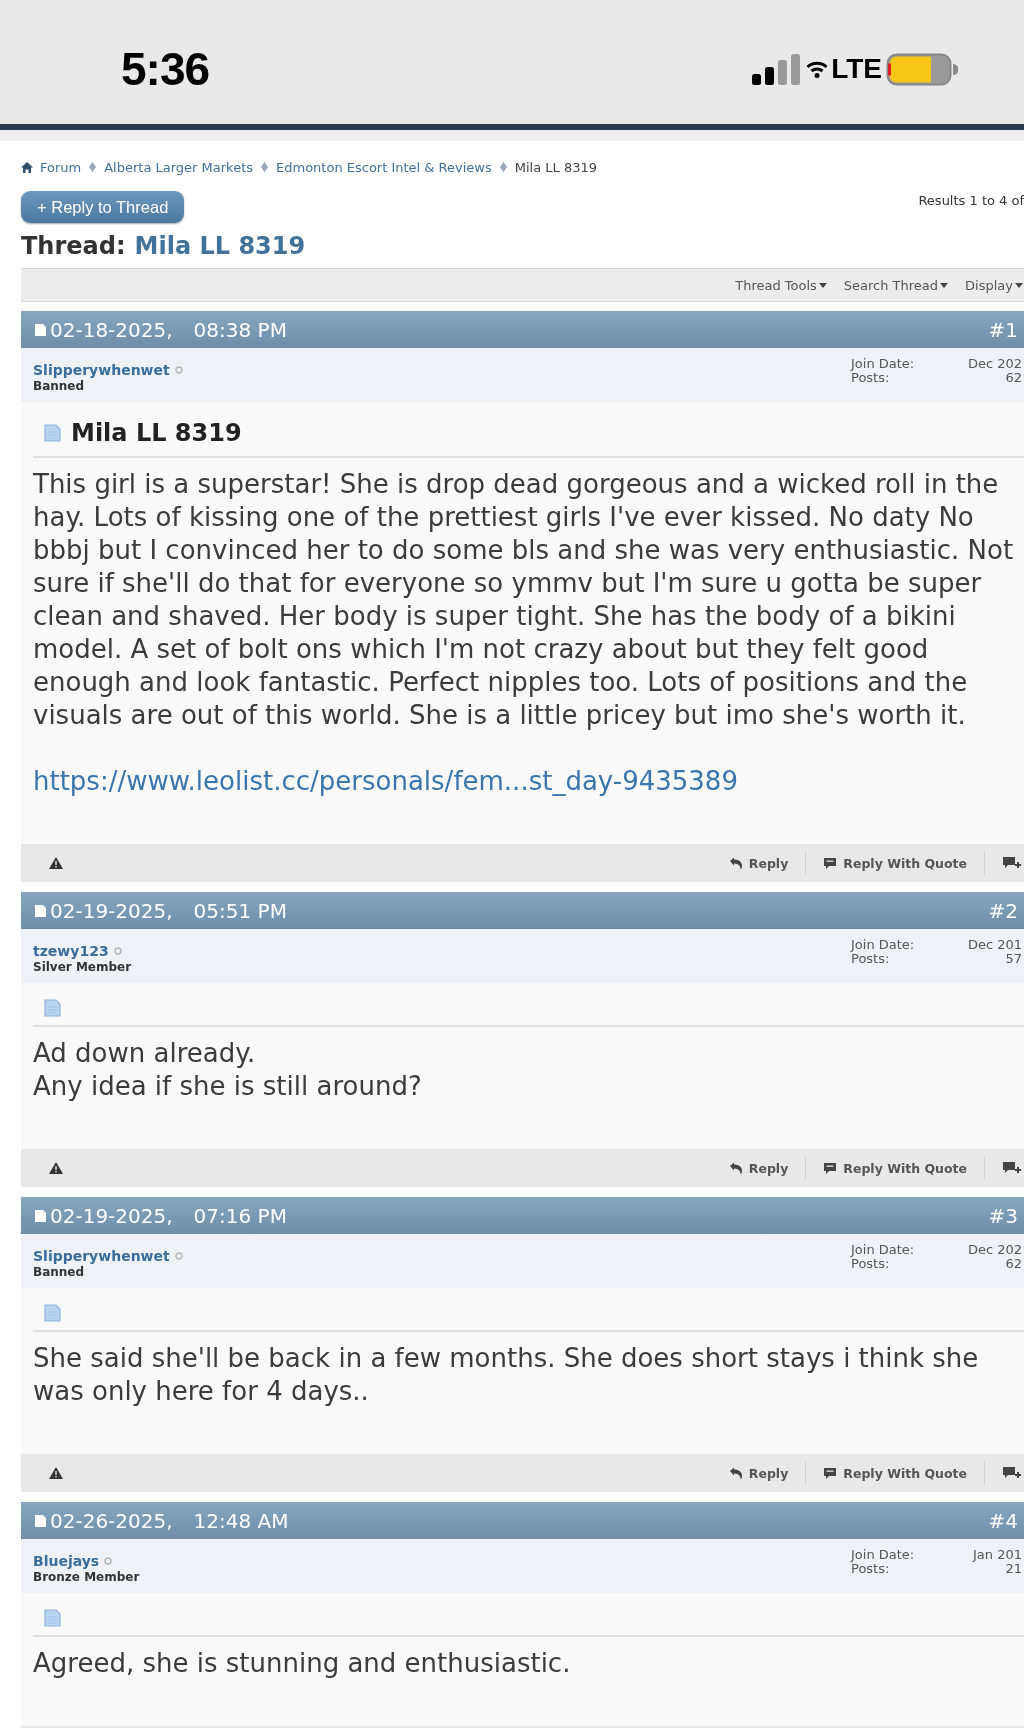  I want to click on breadcrumb-link: Forum, so click(61, 167).